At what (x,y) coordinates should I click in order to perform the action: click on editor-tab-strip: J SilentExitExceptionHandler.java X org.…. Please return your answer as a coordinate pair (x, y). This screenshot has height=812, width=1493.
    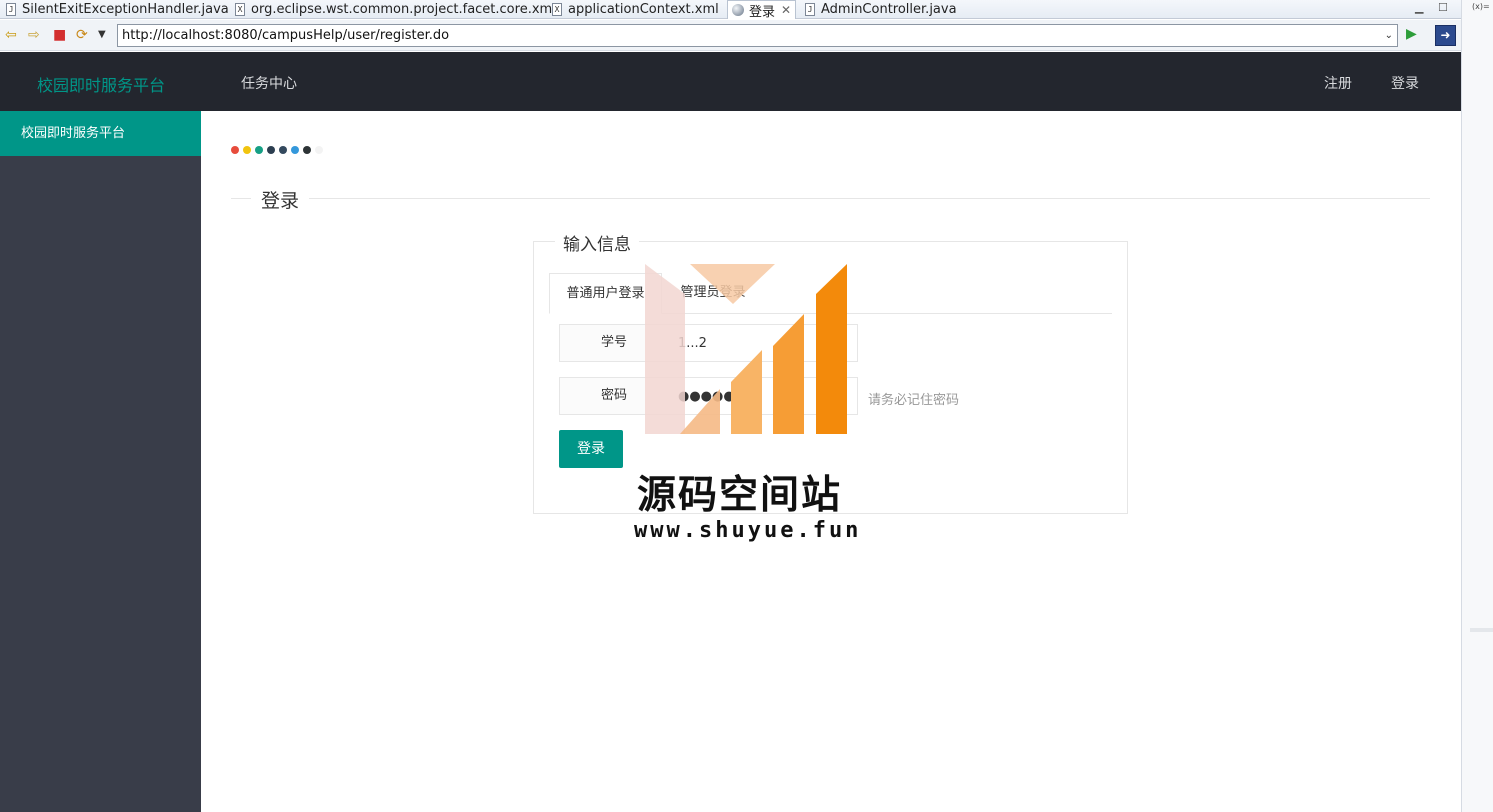
    Looking at the image, I should click on (746, 10).